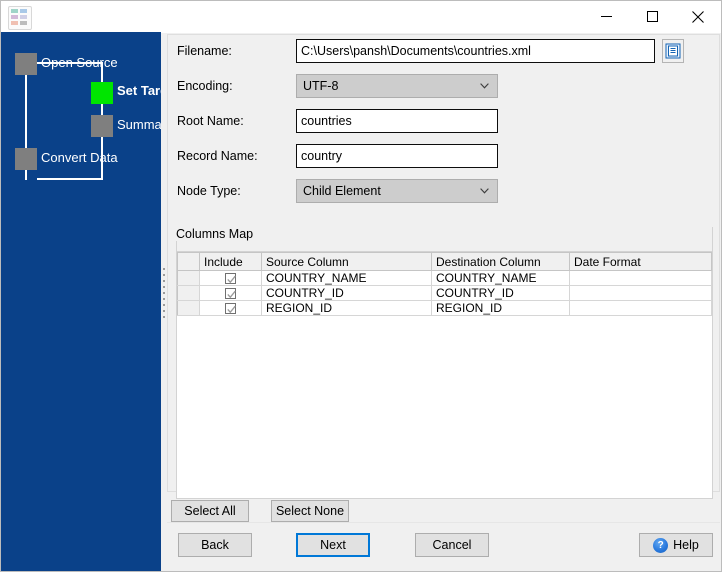  What do you see at coordinates (346, 278) in the screenshot?
I see `source-column-cell: COUNTRY_NAME` at bounding box center [346, 278].